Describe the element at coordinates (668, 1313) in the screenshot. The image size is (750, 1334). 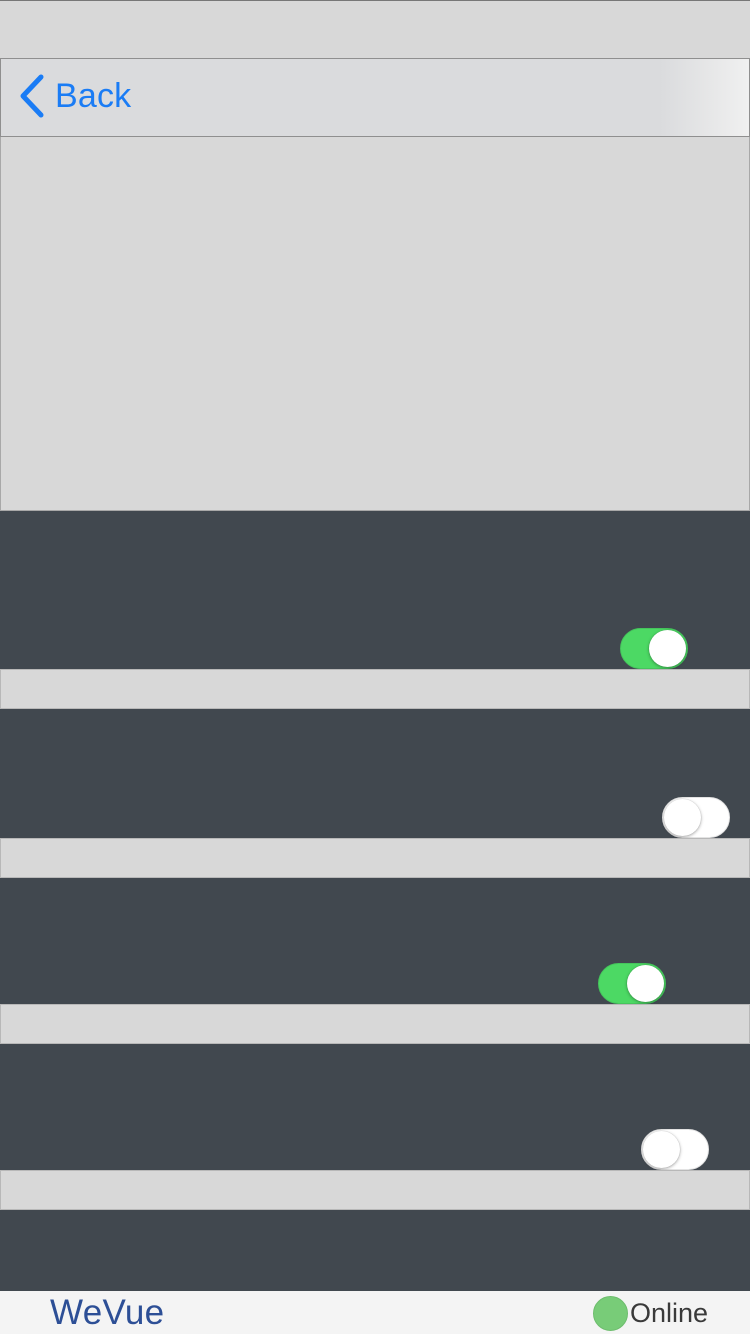
I see `online-status-label: Online` at that location.